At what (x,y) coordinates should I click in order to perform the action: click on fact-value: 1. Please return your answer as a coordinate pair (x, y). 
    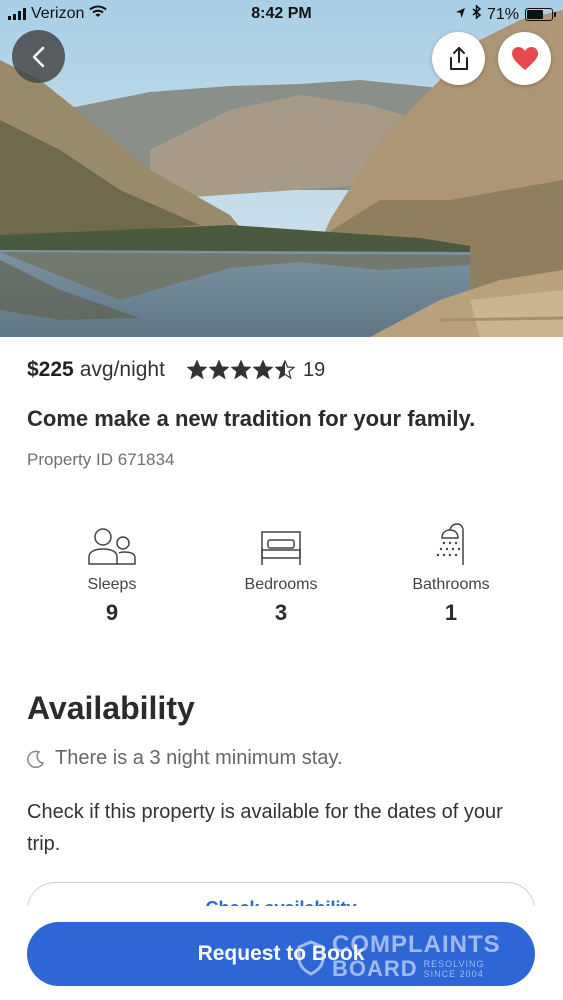
    Looking at the image, I should click on (451, 612).